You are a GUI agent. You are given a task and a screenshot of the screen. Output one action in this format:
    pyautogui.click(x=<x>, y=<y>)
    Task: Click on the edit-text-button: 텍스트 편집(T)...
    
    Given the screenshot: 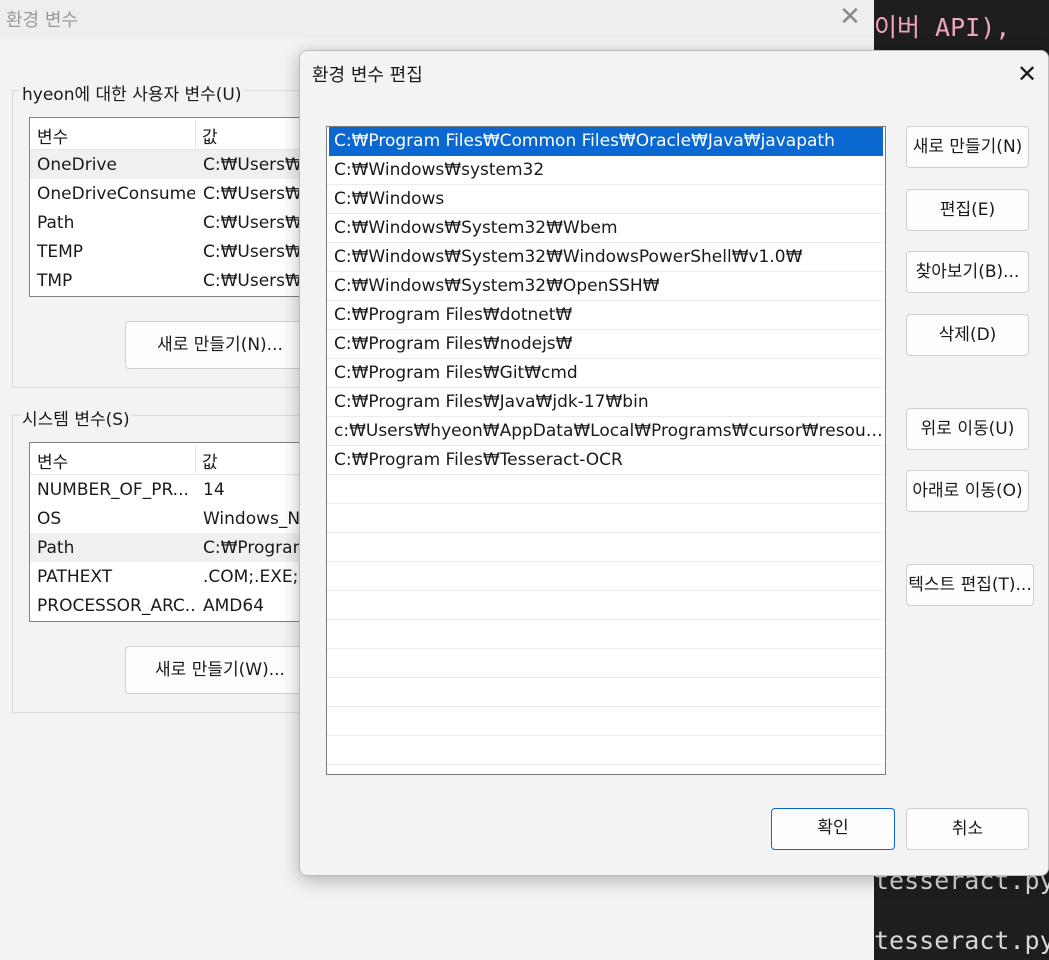 What is the action you would take?
    pyautogui.click(x=970, y=585)
    